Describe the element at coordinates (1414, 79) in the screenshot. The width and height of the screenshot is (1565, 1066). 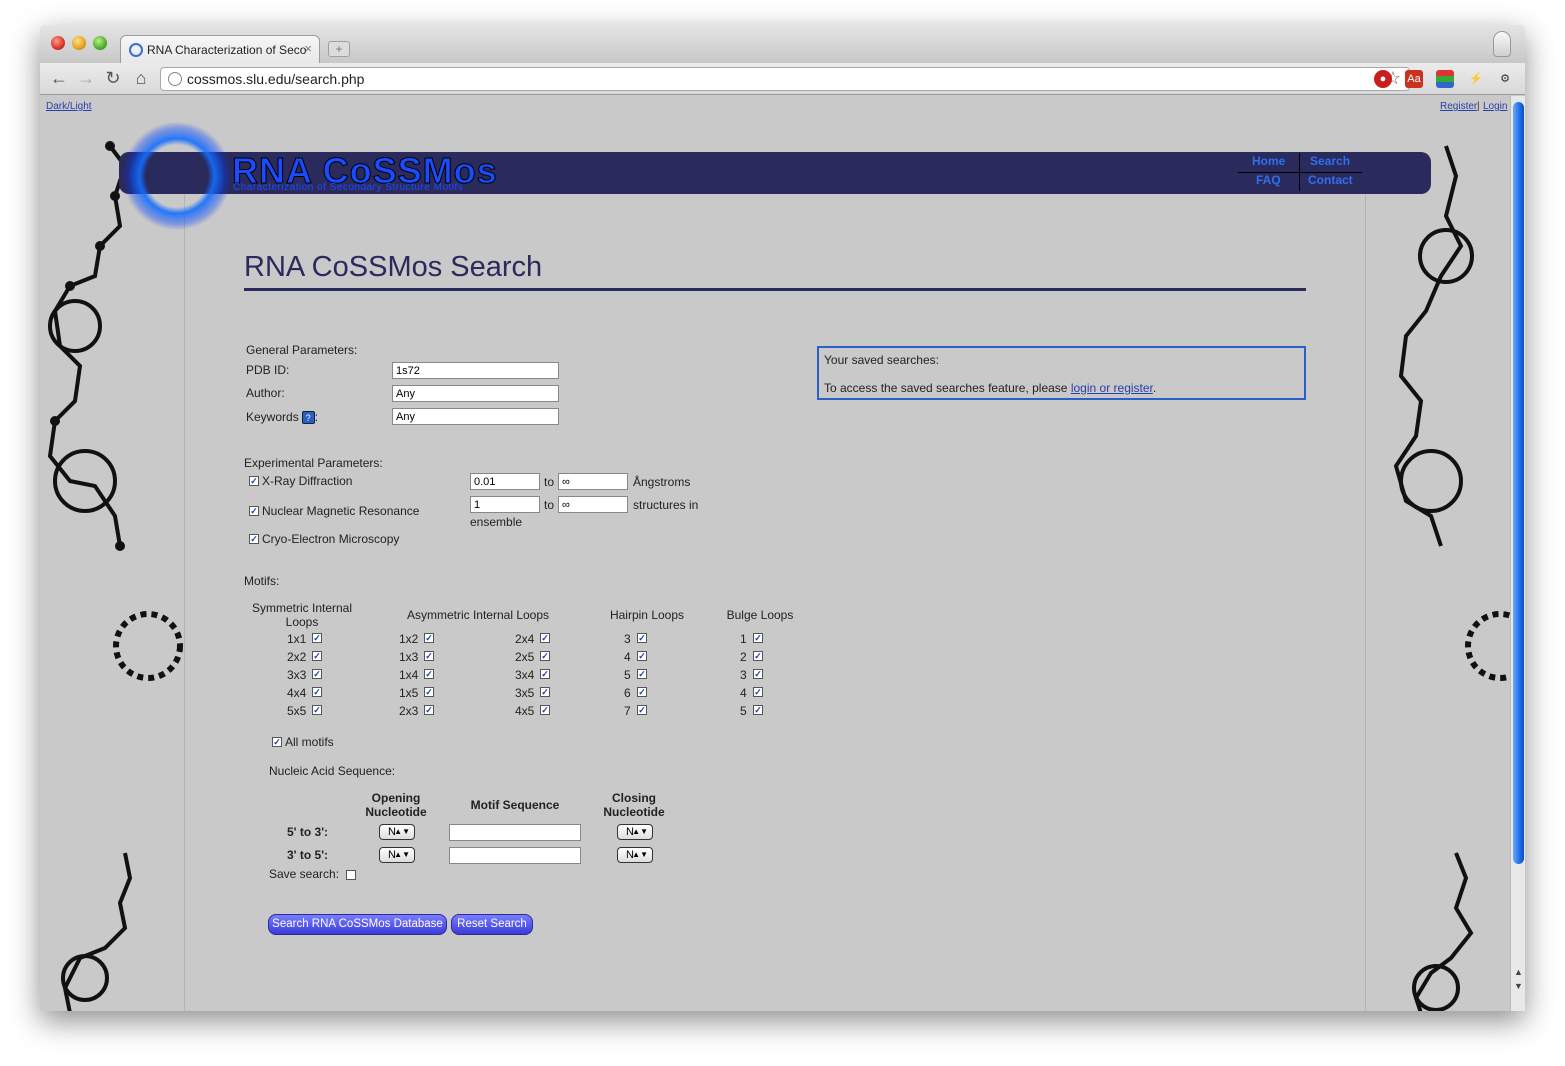
I see `dictionary-extension-icon: Aa` at that location.